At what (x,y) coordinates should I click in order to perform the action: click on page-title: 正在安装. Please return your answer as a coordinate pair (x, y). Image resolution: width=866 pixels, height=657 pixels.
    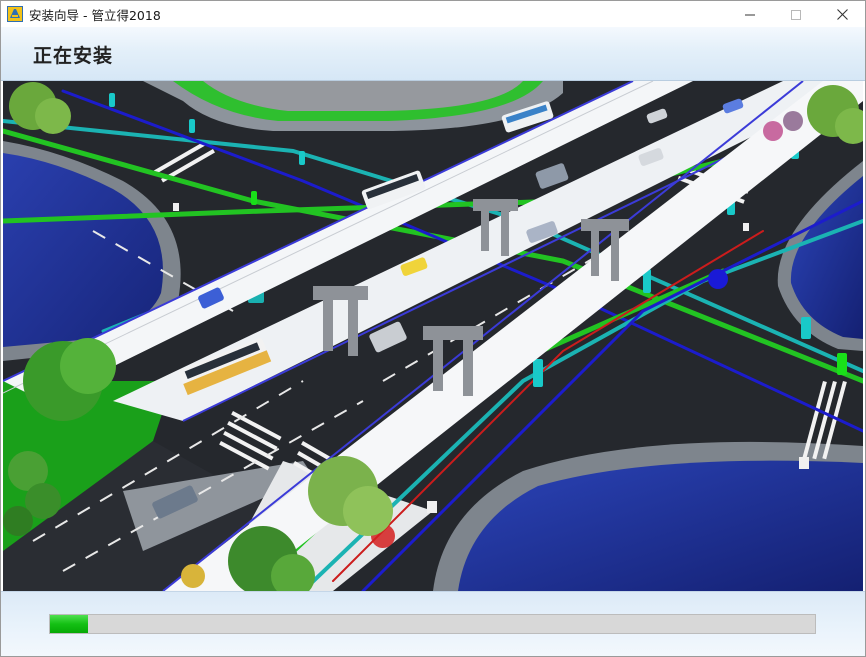
    Looking at the image, I should click on (73, 56).